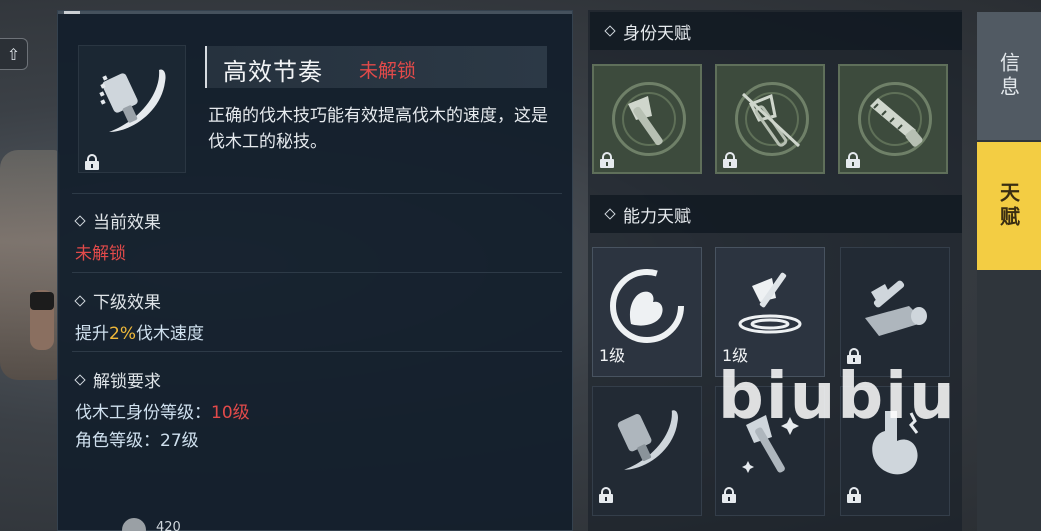  I want to click on saw-icon, so click(896, 122).